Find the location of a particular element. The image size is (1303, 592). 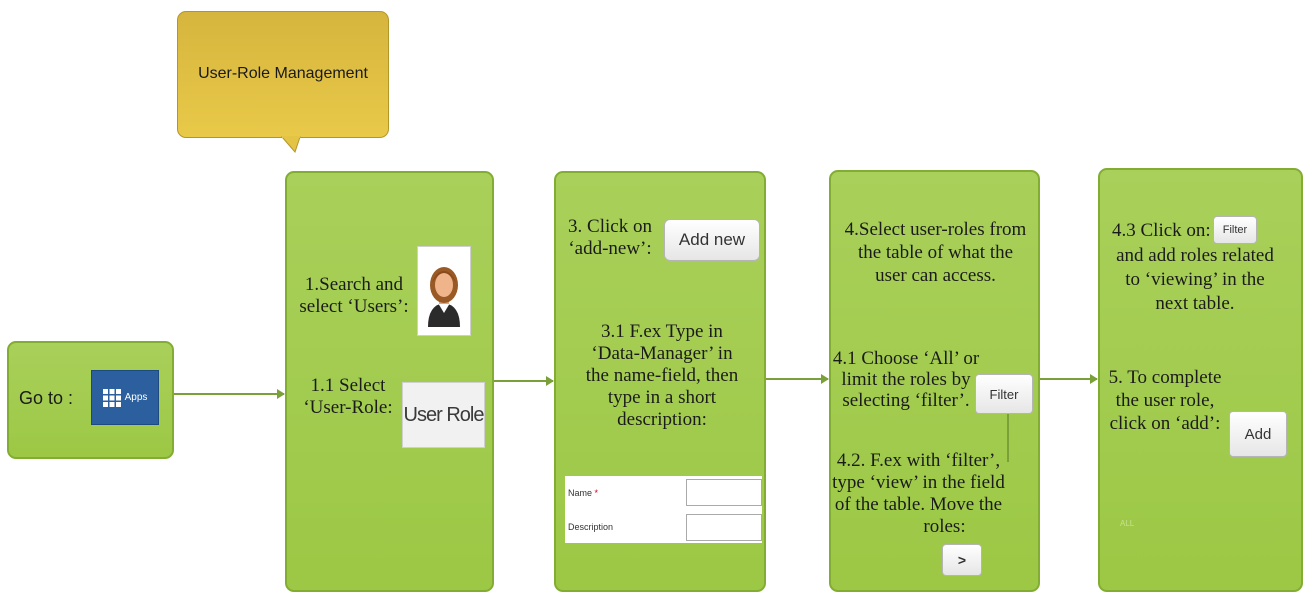

step4-line8: type ‘view’ in the field is located at coordinates (918, 482).